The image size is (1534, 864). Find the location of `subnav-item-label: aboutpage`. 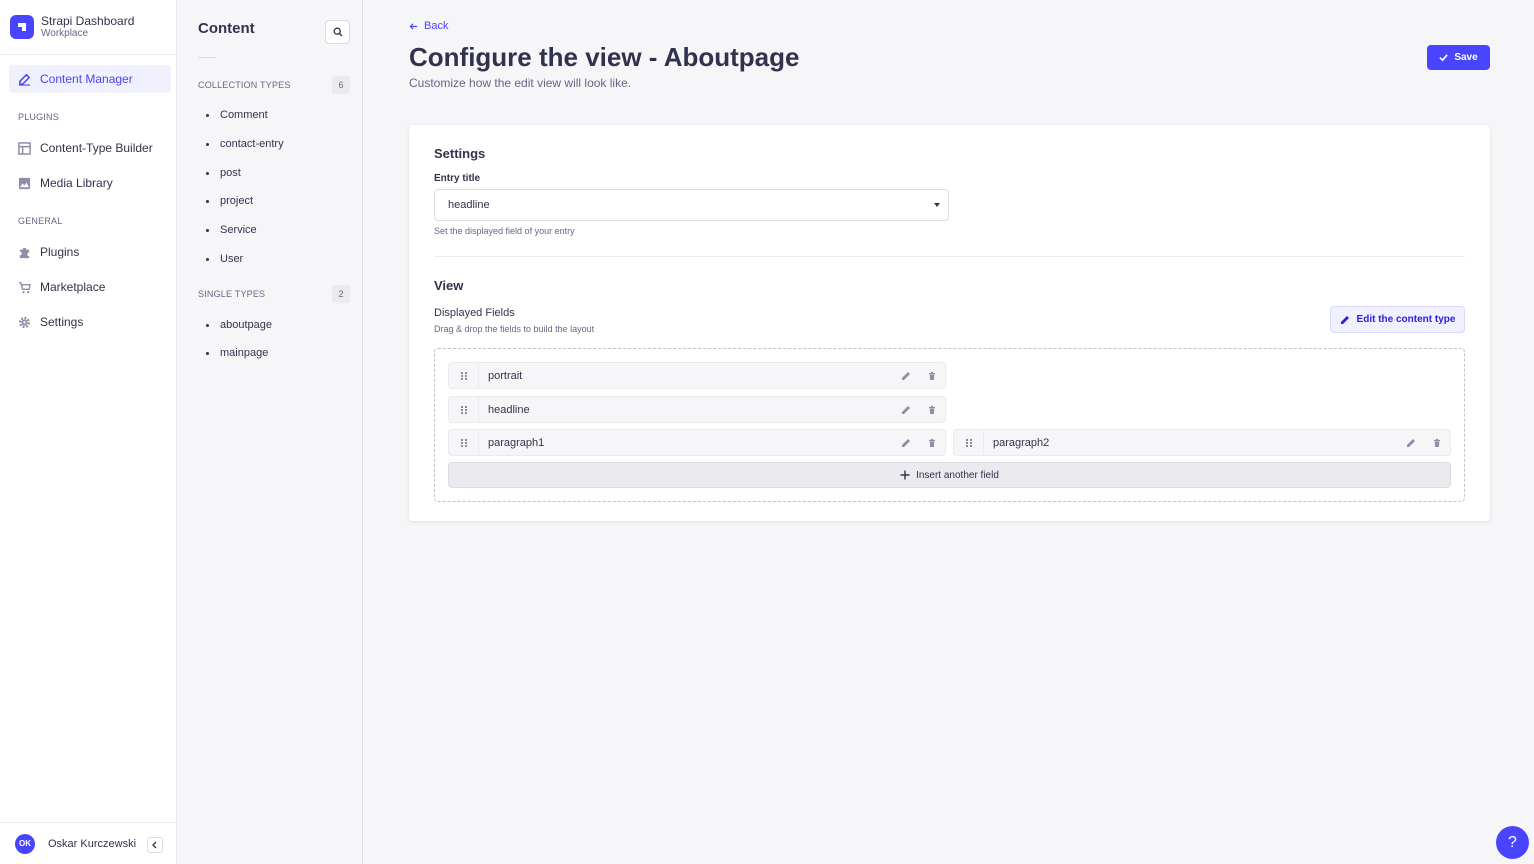

subnav-item-label: aboutpage is located at coordinates (246, 325).